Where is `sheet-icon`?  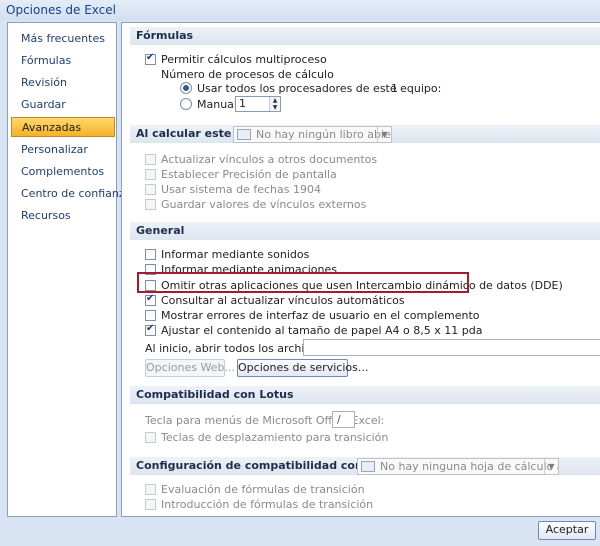 sheet-icon is located at coordinates (368, 466).